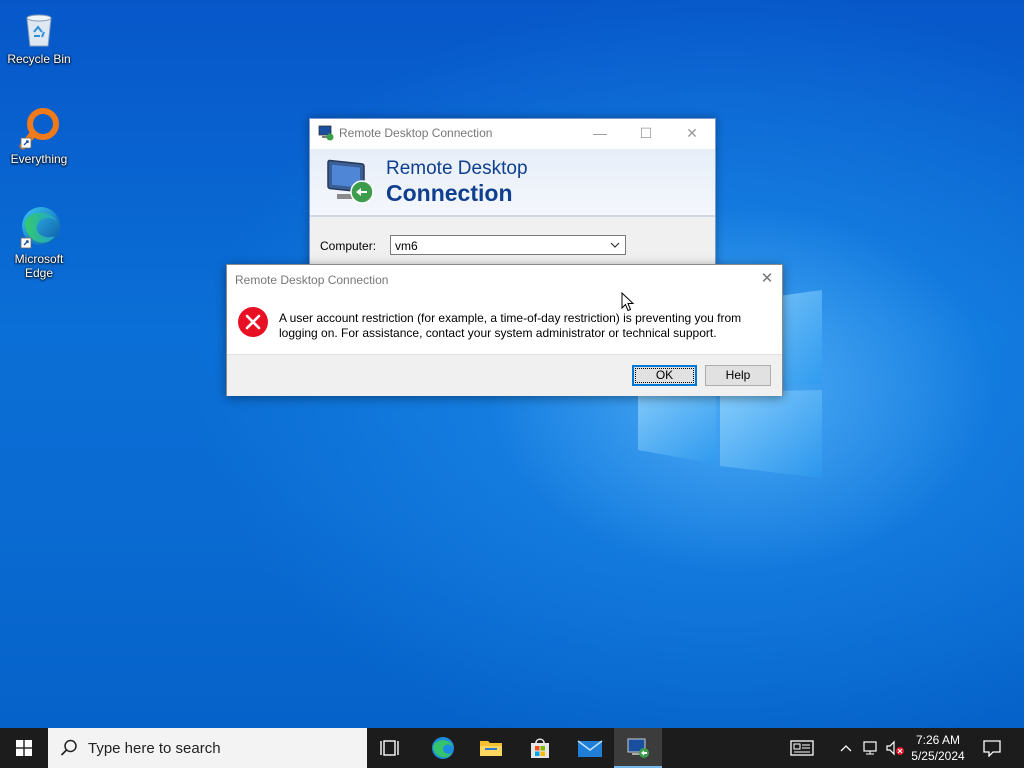  I want to click on taskbar-microsoft-store, so click(540, 748).